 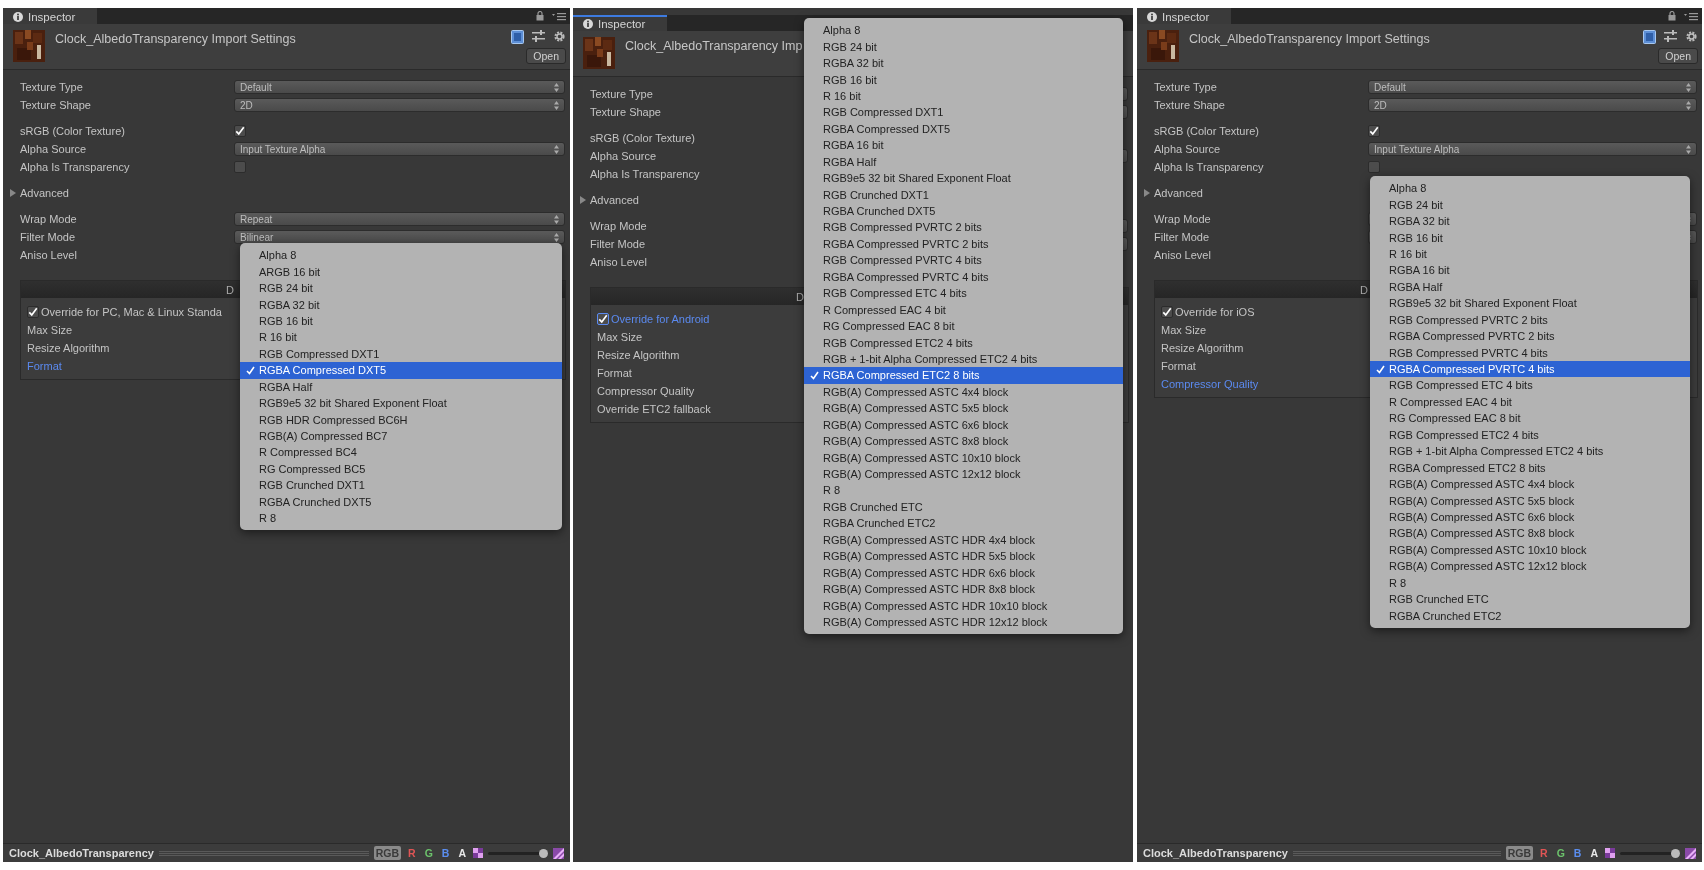 What do you see at coordinates (401, 452) in the screenshot?
I see `menu-item: R Compressed BC4` at bounding box center [401, 452].